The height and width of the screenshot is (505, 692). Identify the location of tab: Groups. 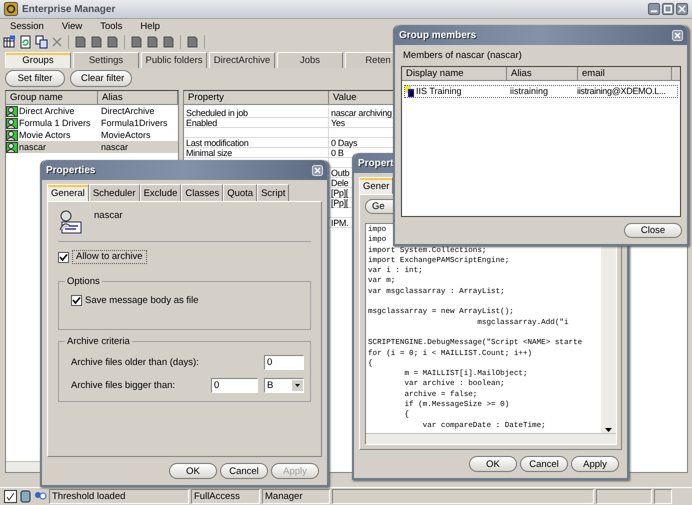
(38, 60).